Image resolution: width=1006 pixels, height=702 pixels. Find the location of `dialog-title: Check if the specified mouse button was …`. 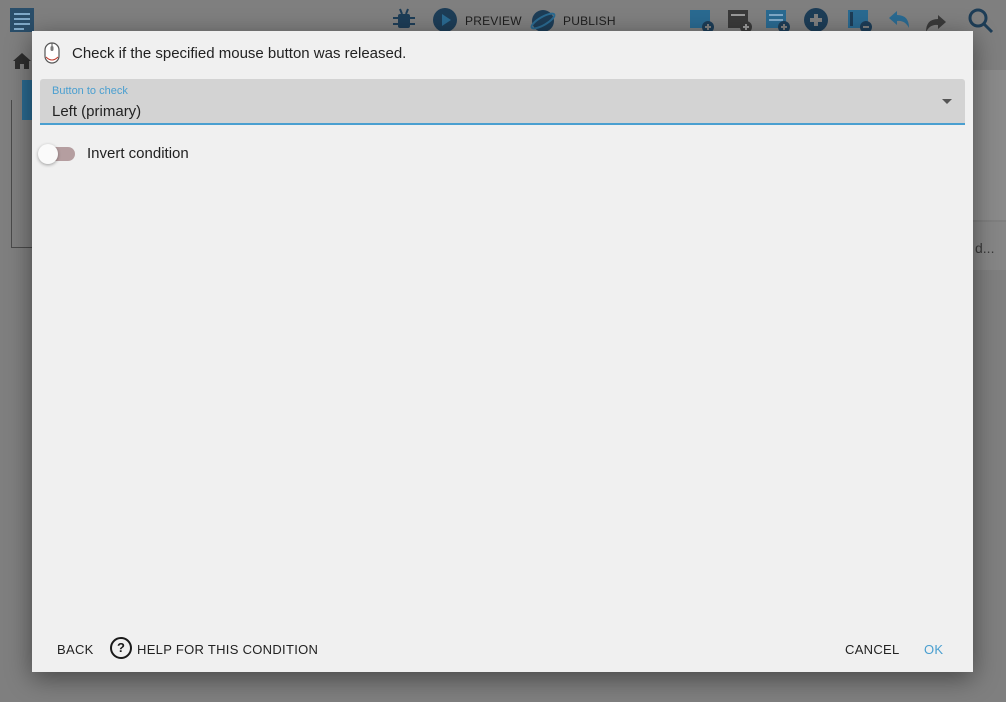

dialog-title: Check if the specified mouse button was … is located at coordinates (239, 53).